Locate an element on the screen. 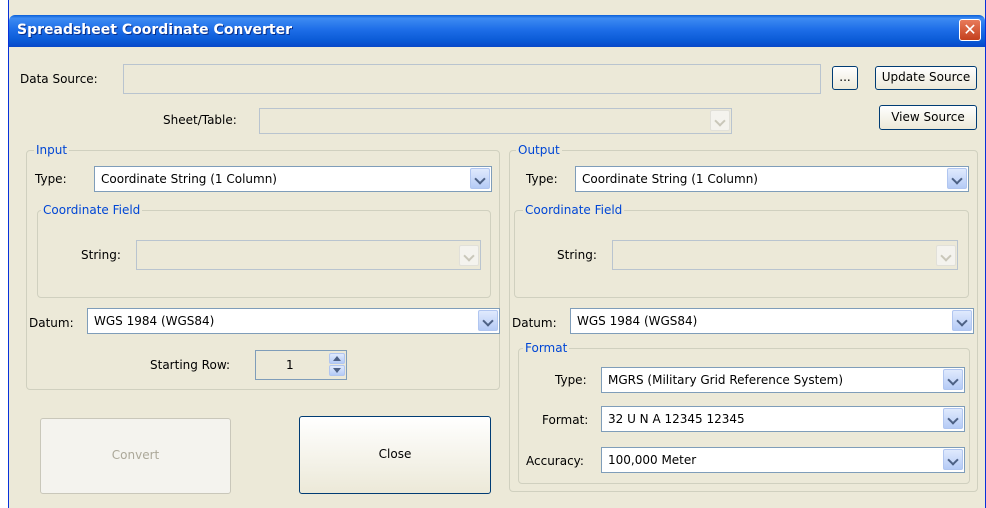 This screenshot has width=986, height=508. update-source-button: Update Source is located at coordinates (926, 78).